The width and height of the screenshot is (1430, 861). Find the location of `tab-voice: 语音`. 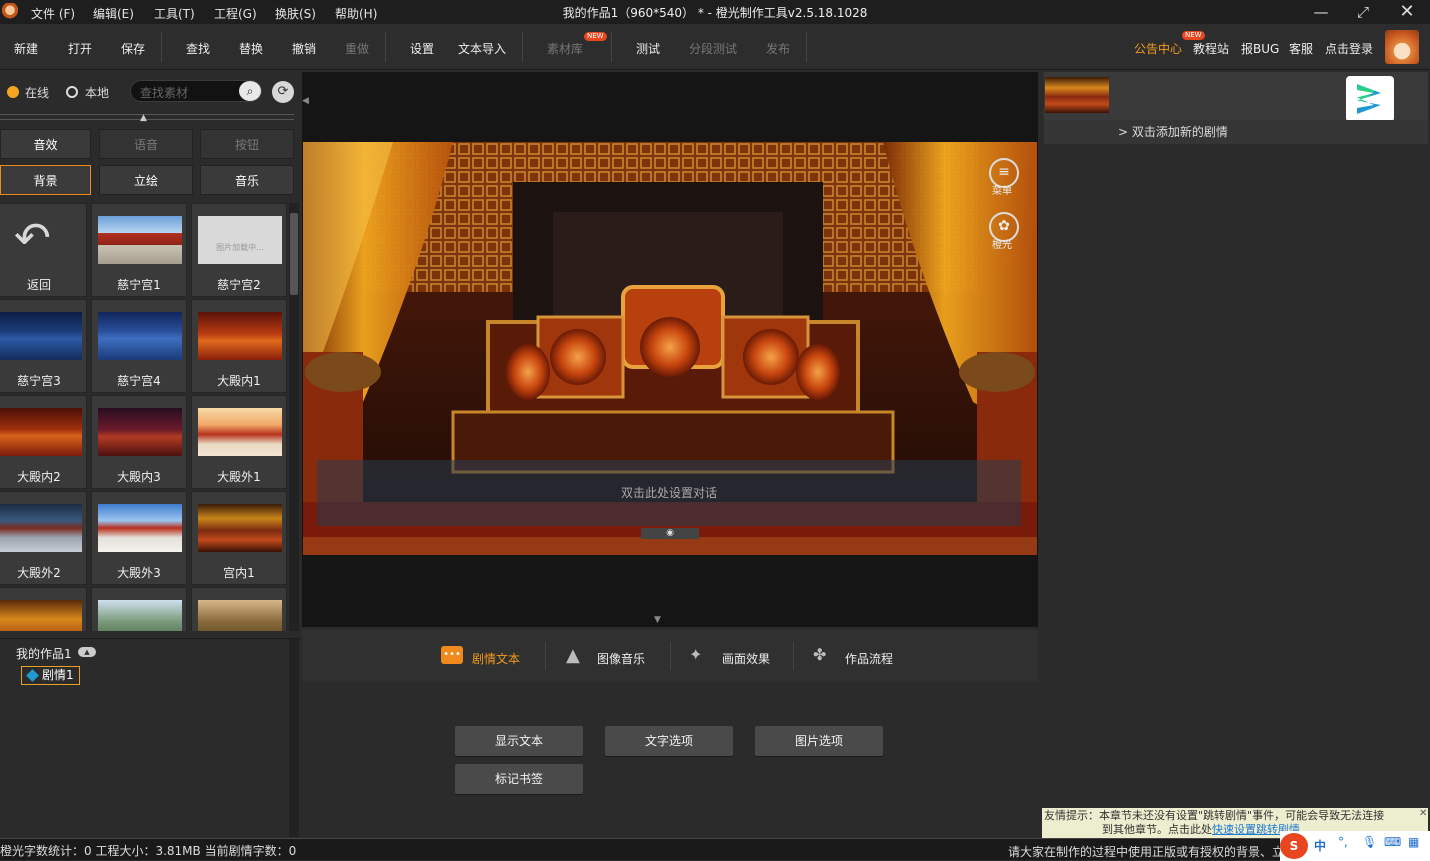

tab-voice: 语音 is located at coordinates (146, 144).